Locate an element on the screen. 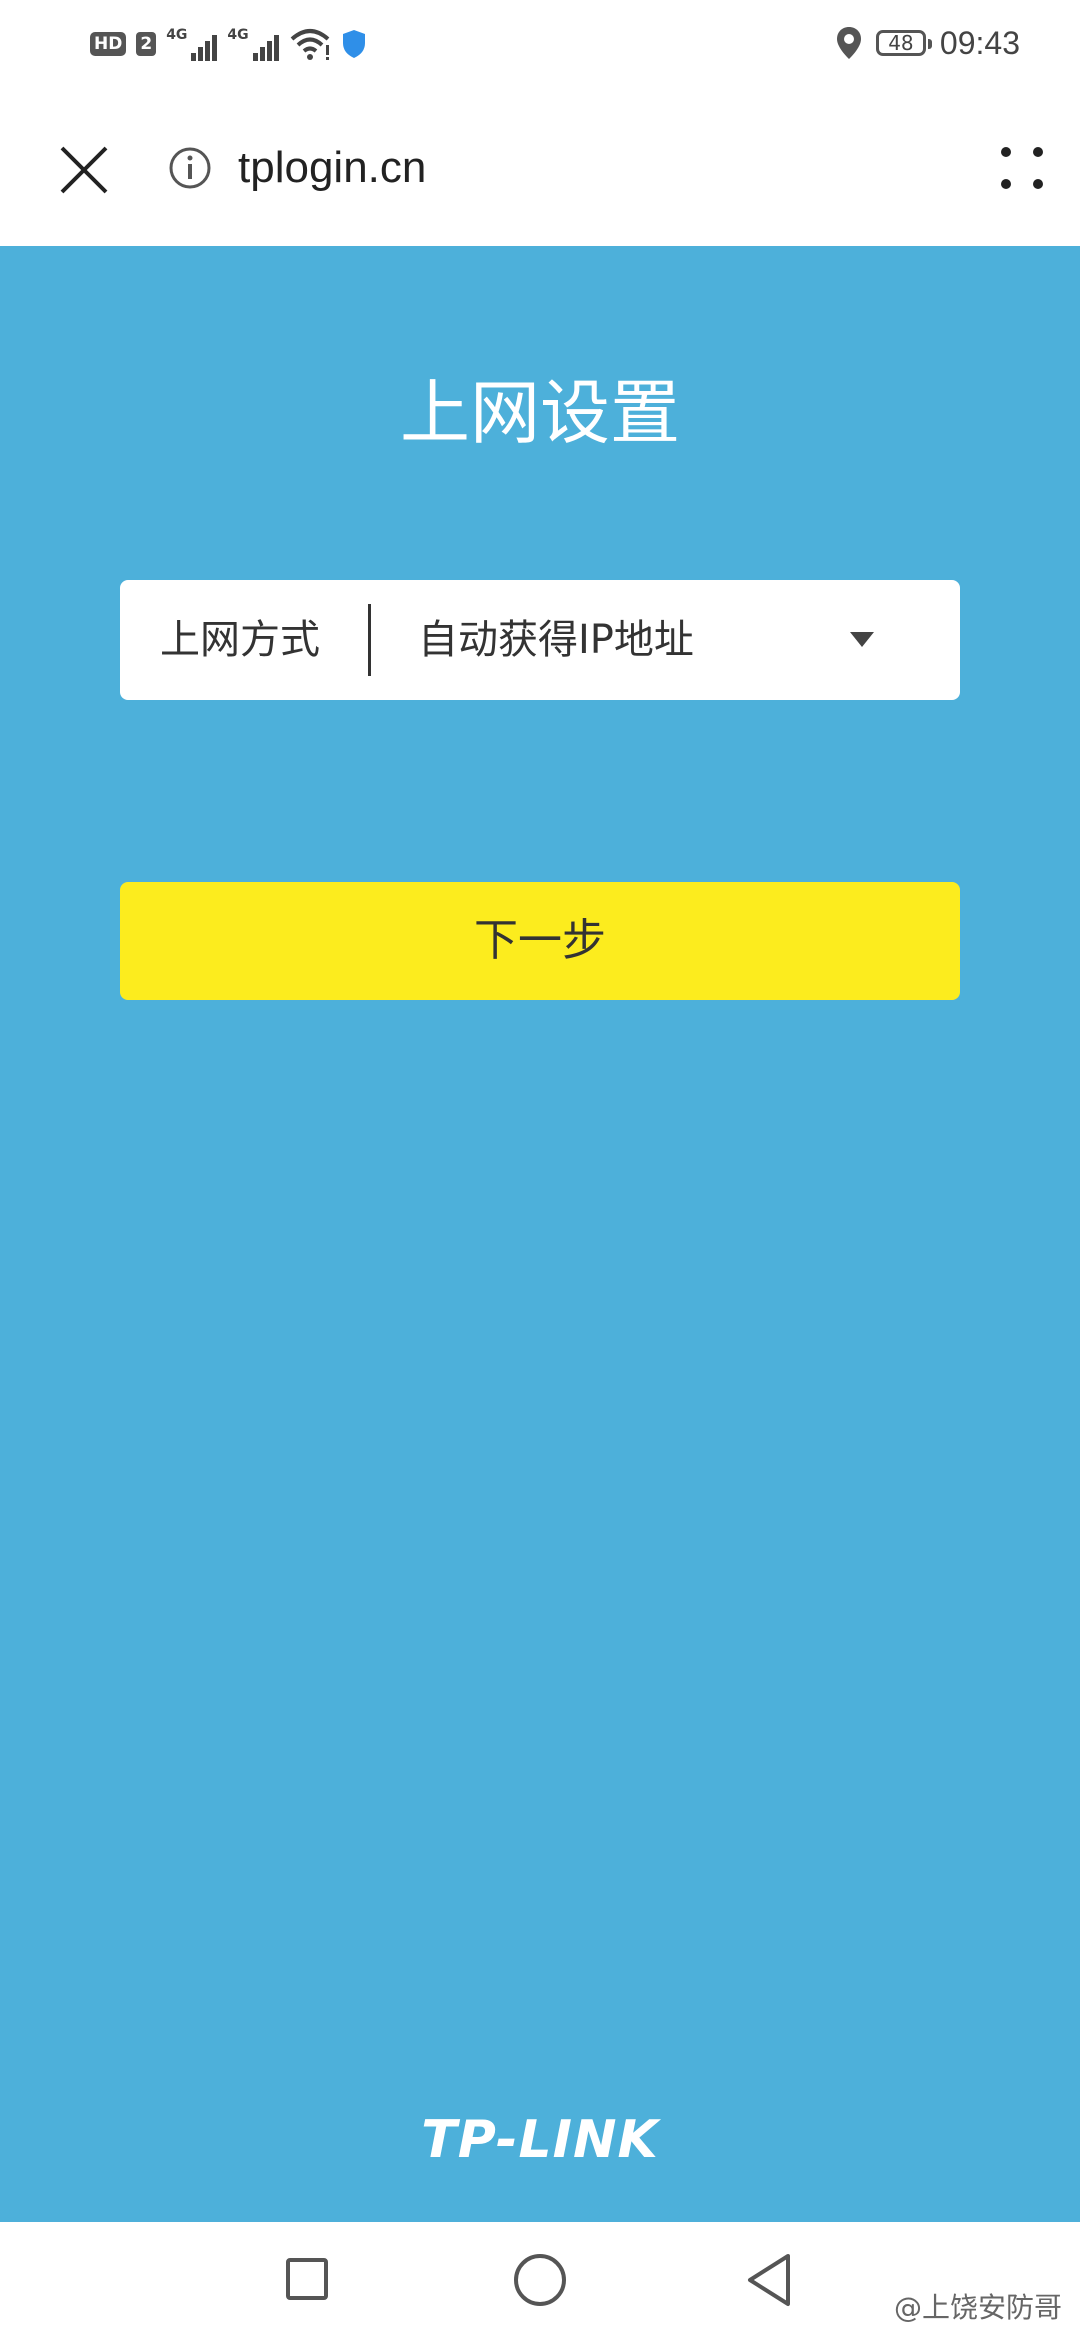 The width and height of the screenshot is (1080, 2340). navigation-bar: @上饶安防哥 is located at coordinates (540, 2281).